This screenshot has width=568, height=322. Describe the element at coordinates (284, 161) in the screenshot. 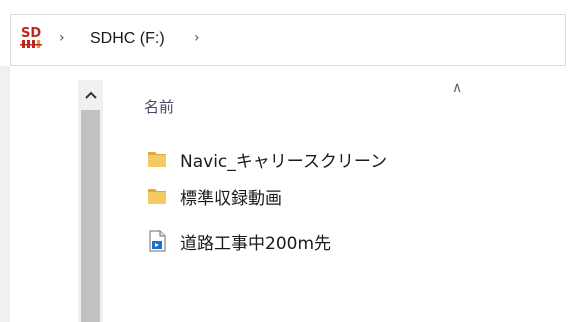

I see `file-name: Navic_キャリースクリーン` at that location.